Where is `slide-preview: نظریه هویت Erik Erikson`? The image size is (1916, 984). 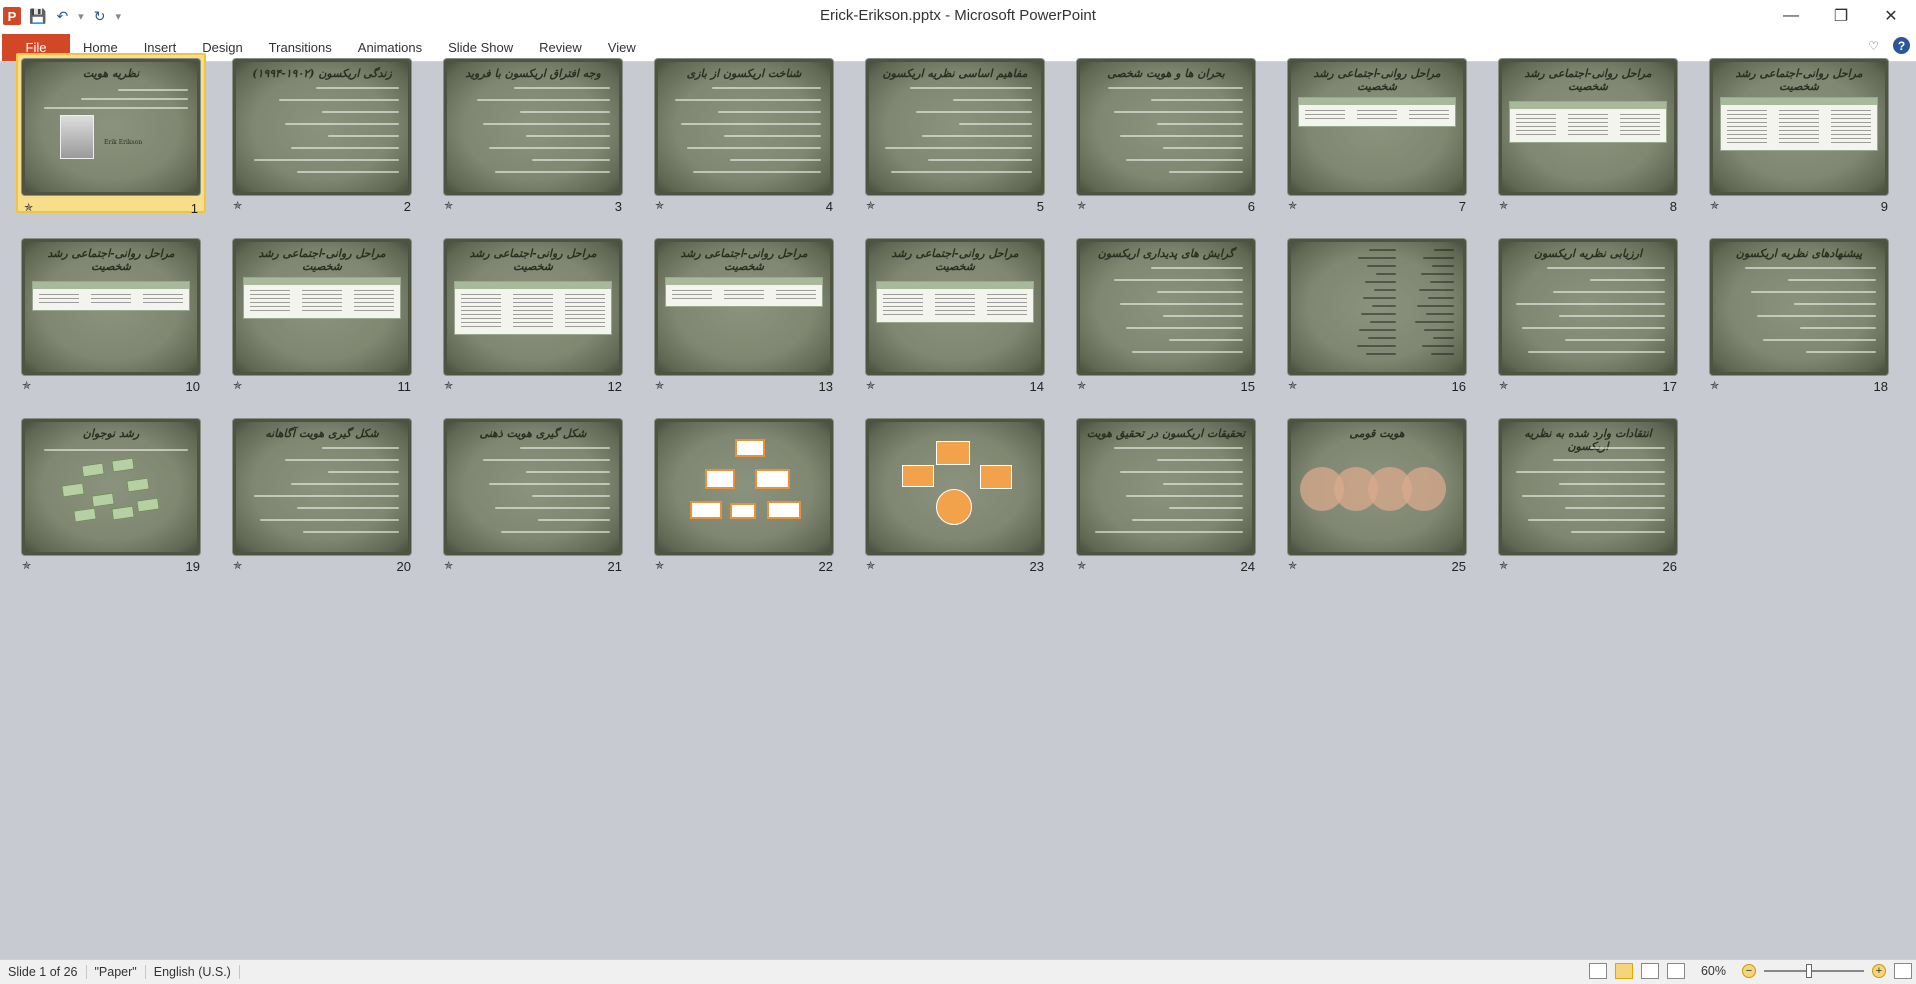 slide-preview: نظریه هویت Erik Erikson is located at coordinates (111, 127).